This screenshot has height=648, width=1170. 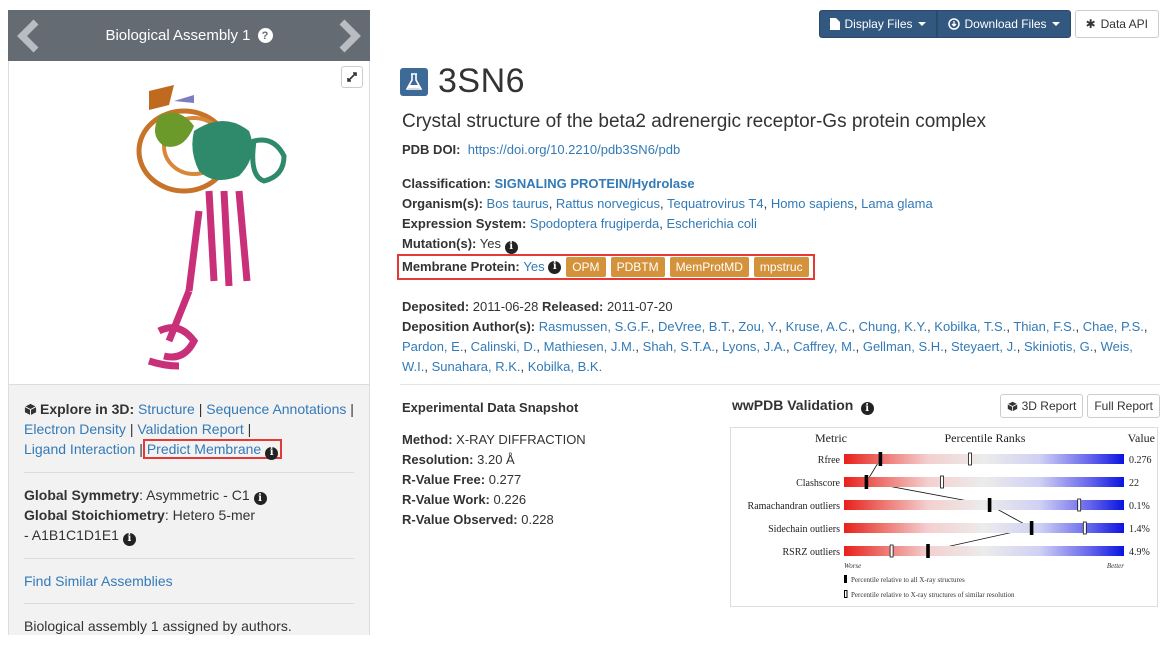 I want to click on badge-mpstruc: mpstruc, so click(x=781, y=267).